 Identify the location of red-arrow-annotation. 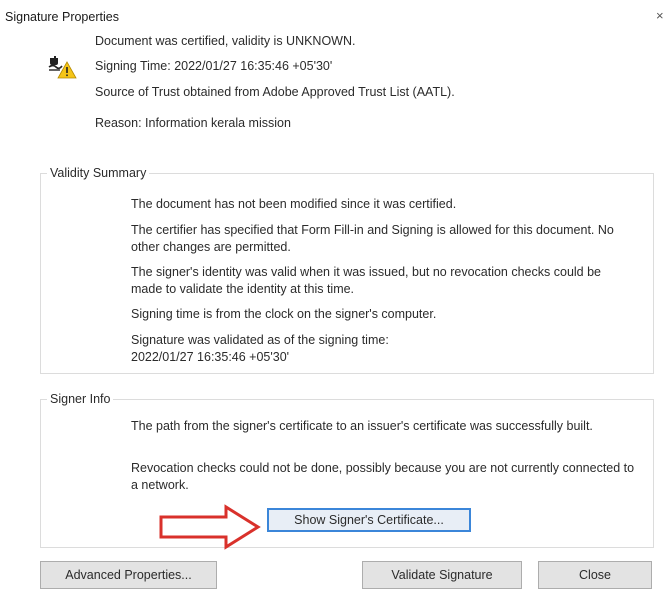
(210, 527).